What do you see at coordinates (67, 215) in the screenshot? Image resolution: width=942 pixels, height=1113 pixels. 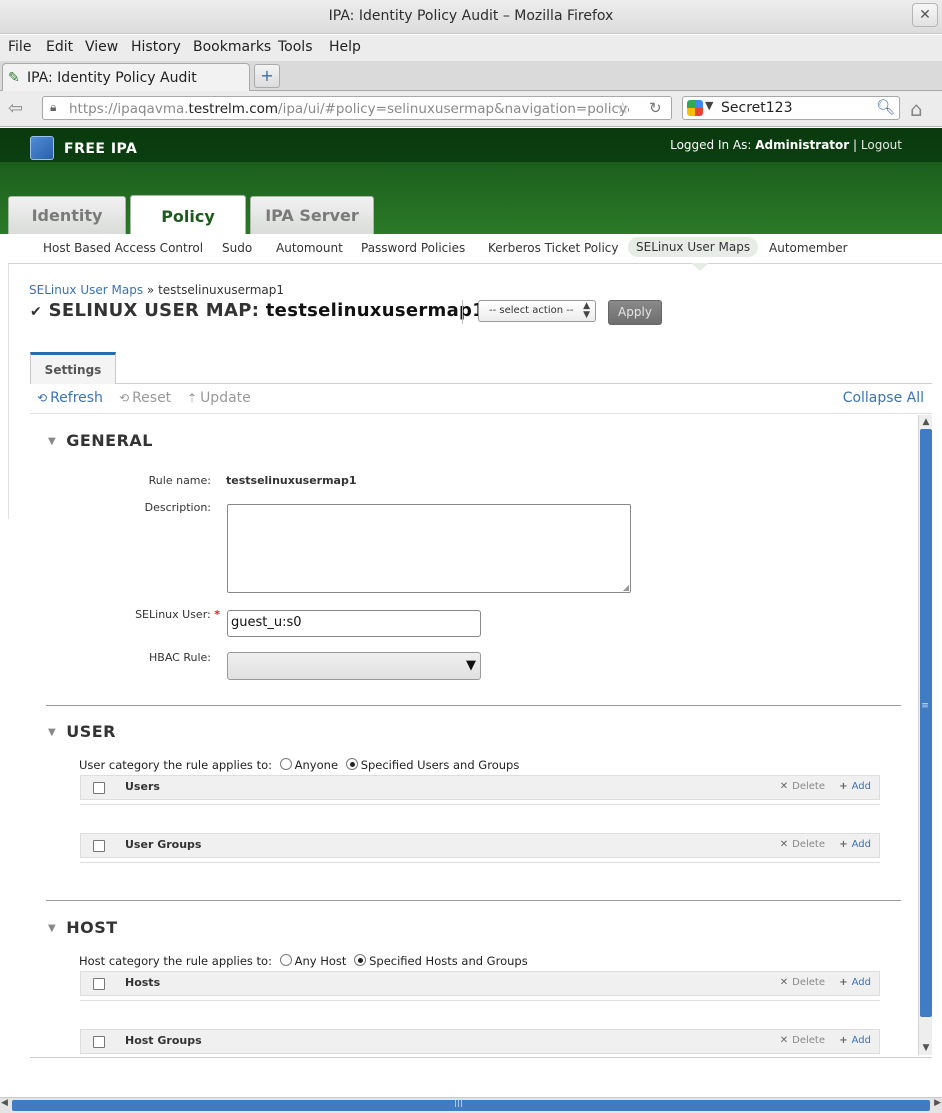 I see `tab-identity: Identity` at bounding box center [67, 215].